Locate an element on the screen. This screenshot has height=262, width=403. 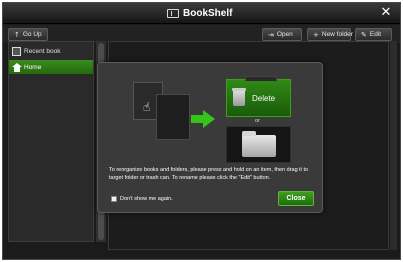
go-up-button: ↑ Go Up is located at coordinates (28, 34).